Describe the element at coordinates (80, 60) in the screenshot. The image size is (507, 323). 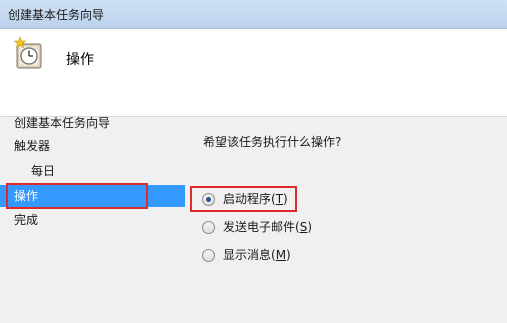
I see `page-title: 操作` at that location.